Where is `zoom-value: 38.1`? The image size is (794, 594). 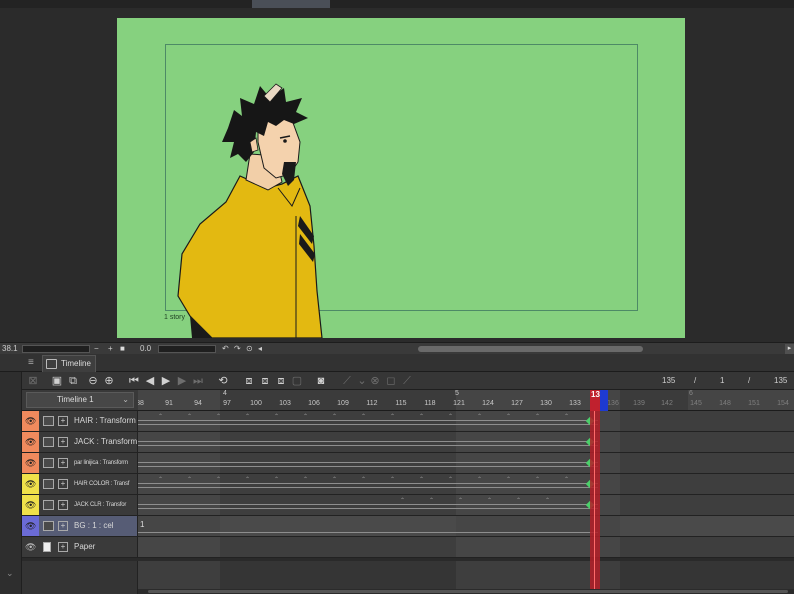 zoom-value: 38.1 is located at coordinates (10, 349).